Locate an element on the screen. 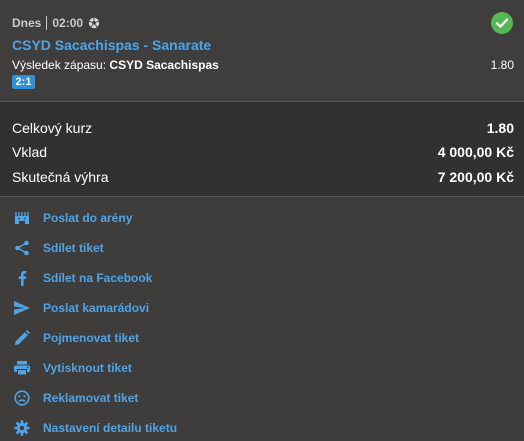  action-label: Sdílet na Facebook is located at coordinates (98, 278).